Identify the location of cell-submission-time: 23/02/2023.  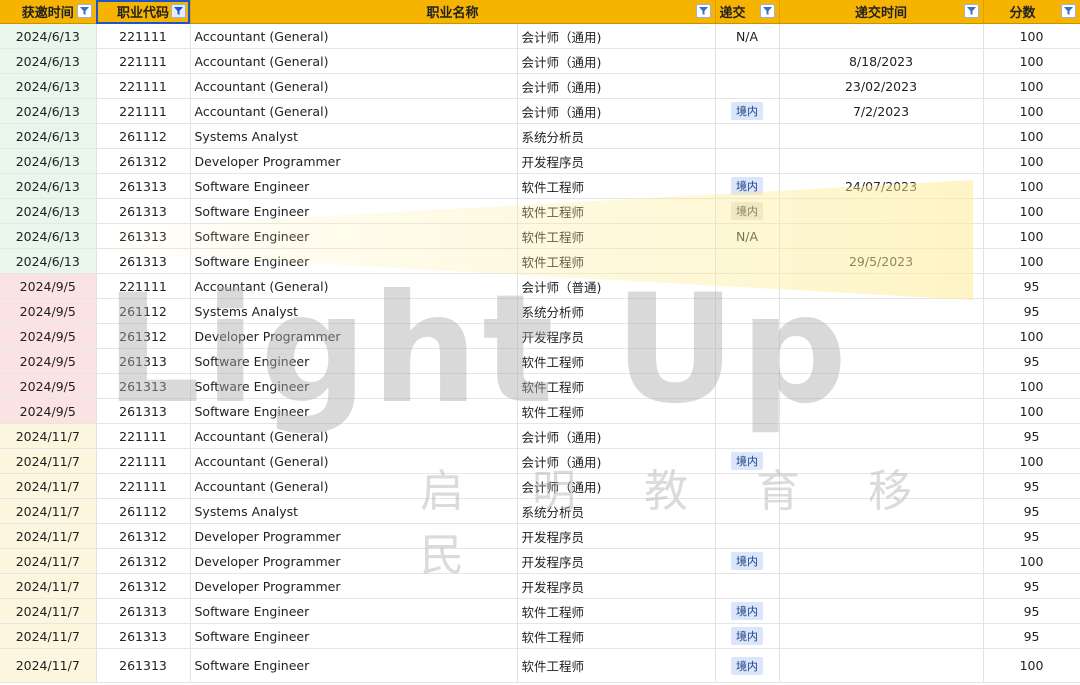
(881, 86).